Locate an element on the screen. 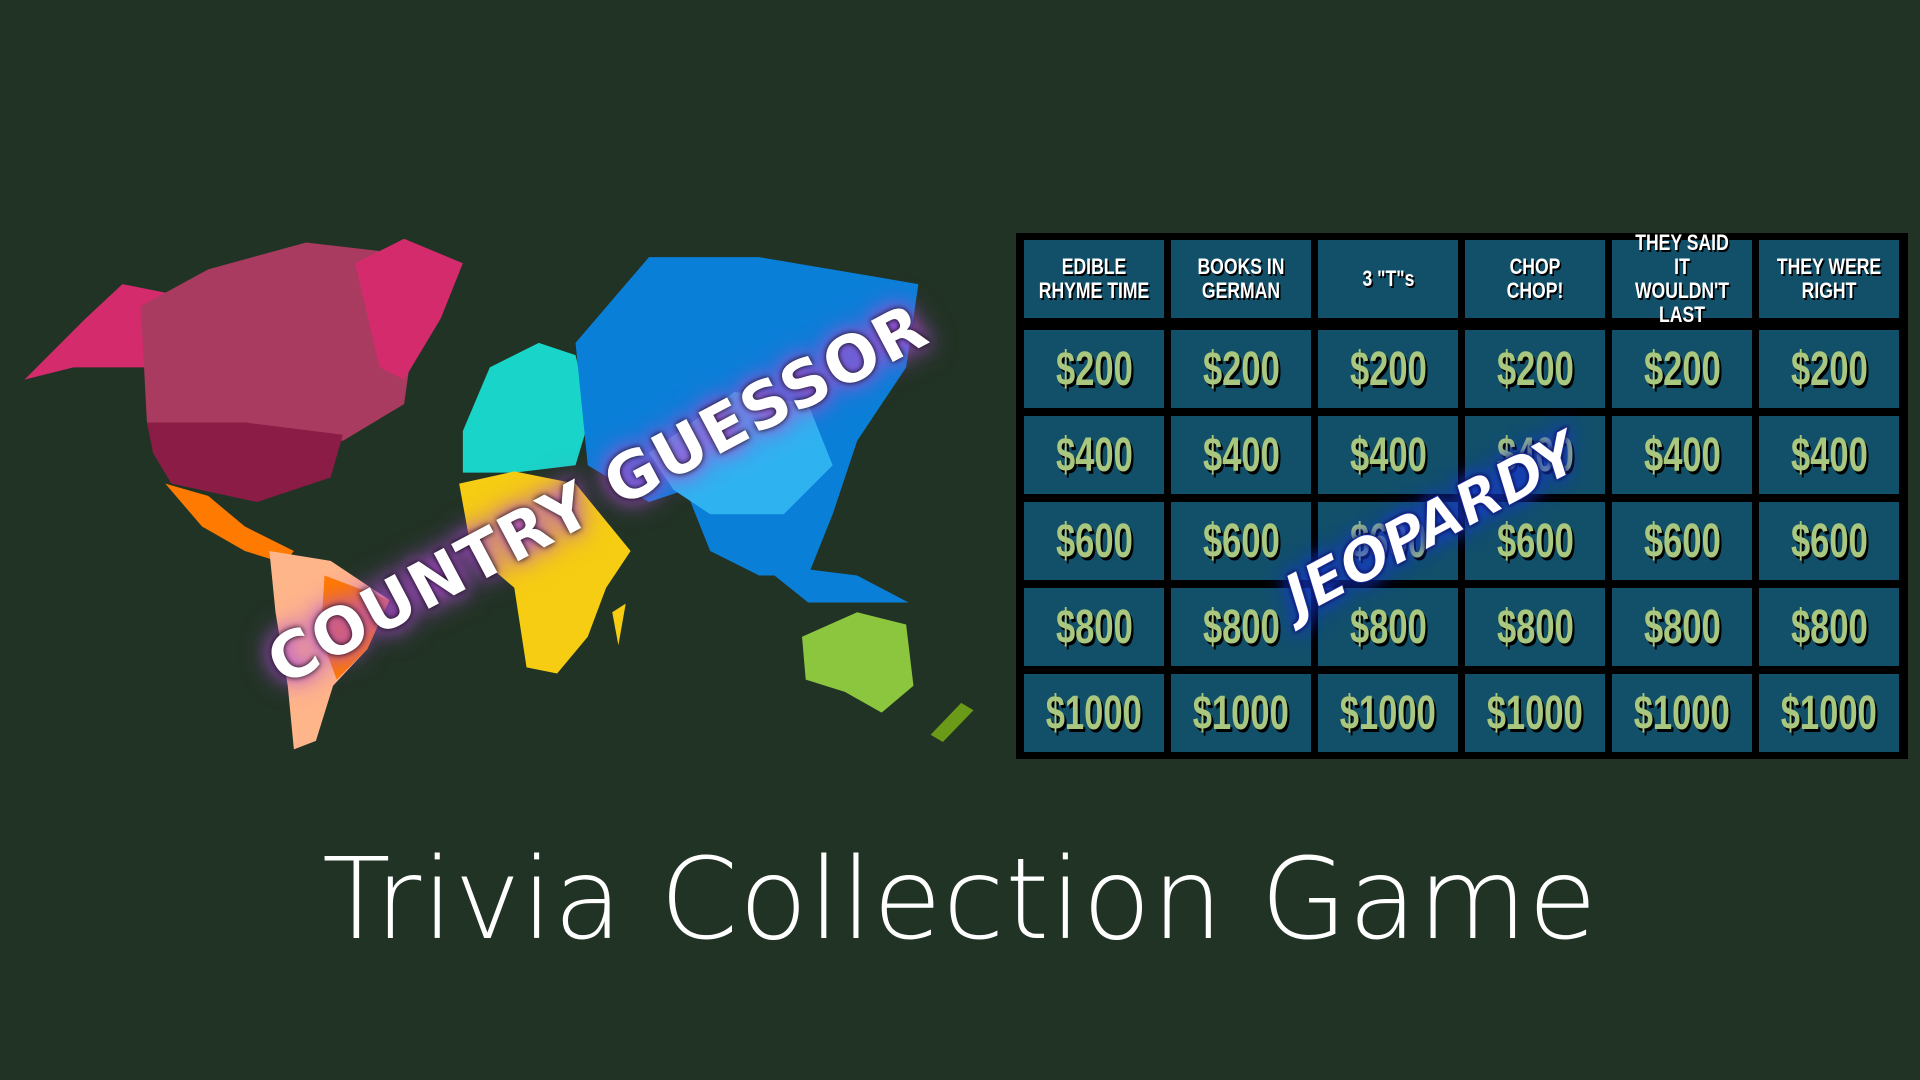  category-label: 3 "T"s is located at coordinates (1388, 278).